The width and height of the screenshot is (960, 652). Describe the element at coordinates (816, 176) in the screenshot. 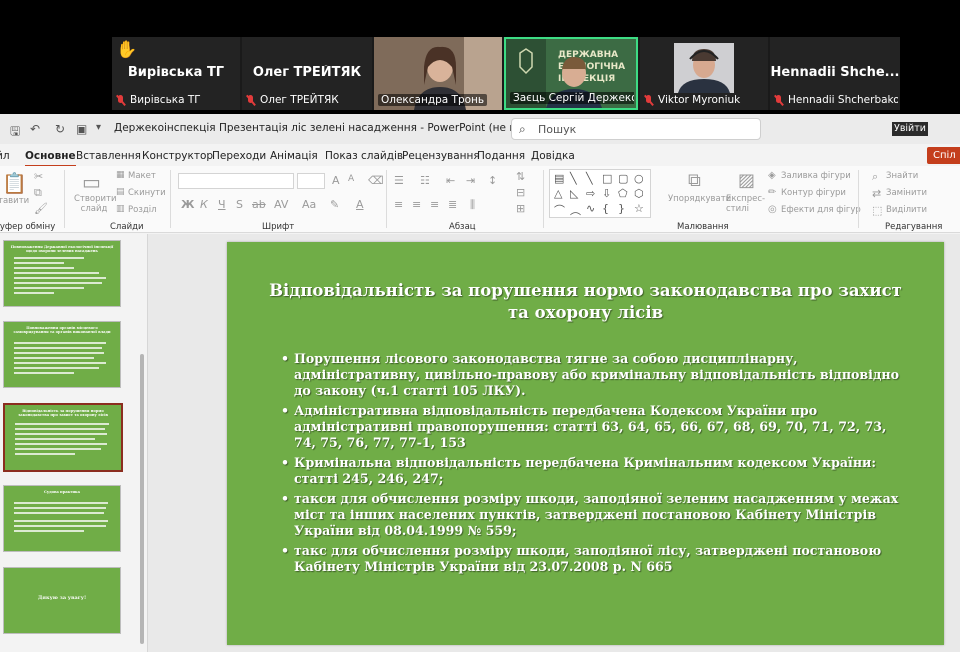

I see `shape-fill-button: Заливка фігури` at that location.